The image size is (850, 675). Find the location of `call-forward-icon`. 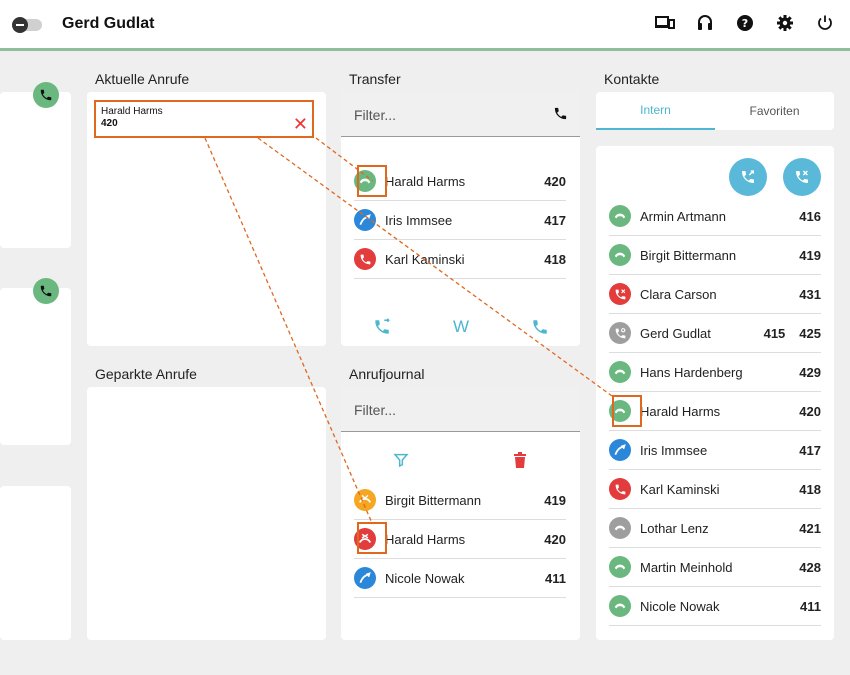

call-forward-icon is located at coordinates (748, 177).